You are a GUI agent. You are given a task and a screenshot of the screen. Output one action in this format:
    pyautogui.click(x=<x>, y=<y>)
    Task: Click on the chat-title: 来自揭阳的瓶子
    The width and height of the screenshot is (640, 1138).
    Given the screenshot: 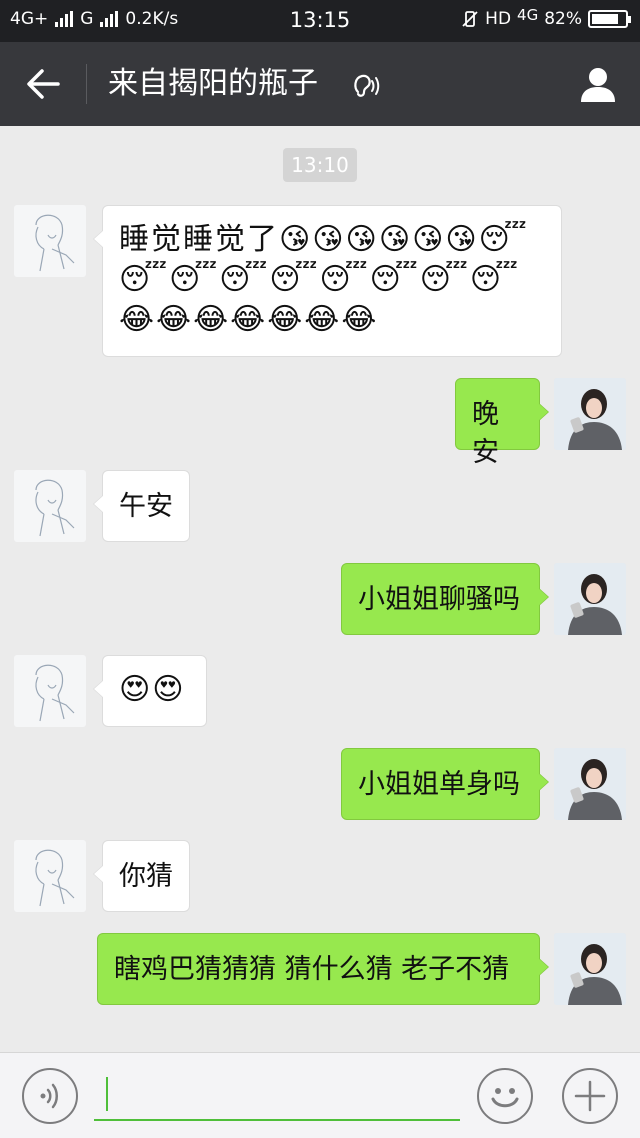 What is the action you would take?
    pyautogui.click(x=213, y=83)
    